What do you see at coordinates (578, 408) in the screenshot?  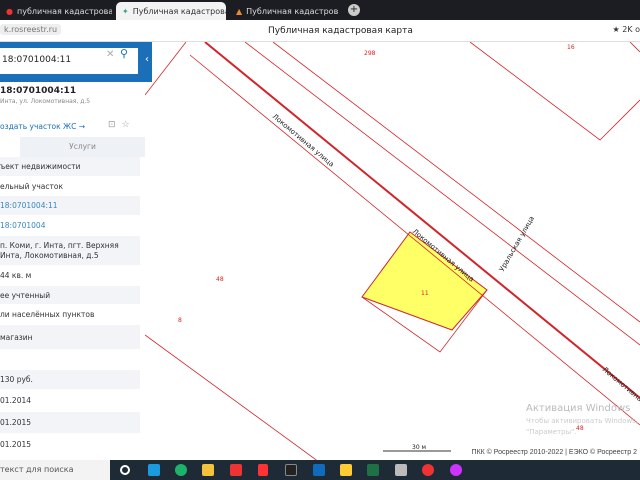 I see `watermark: Активация Windows` at bounding box center [578, 408].